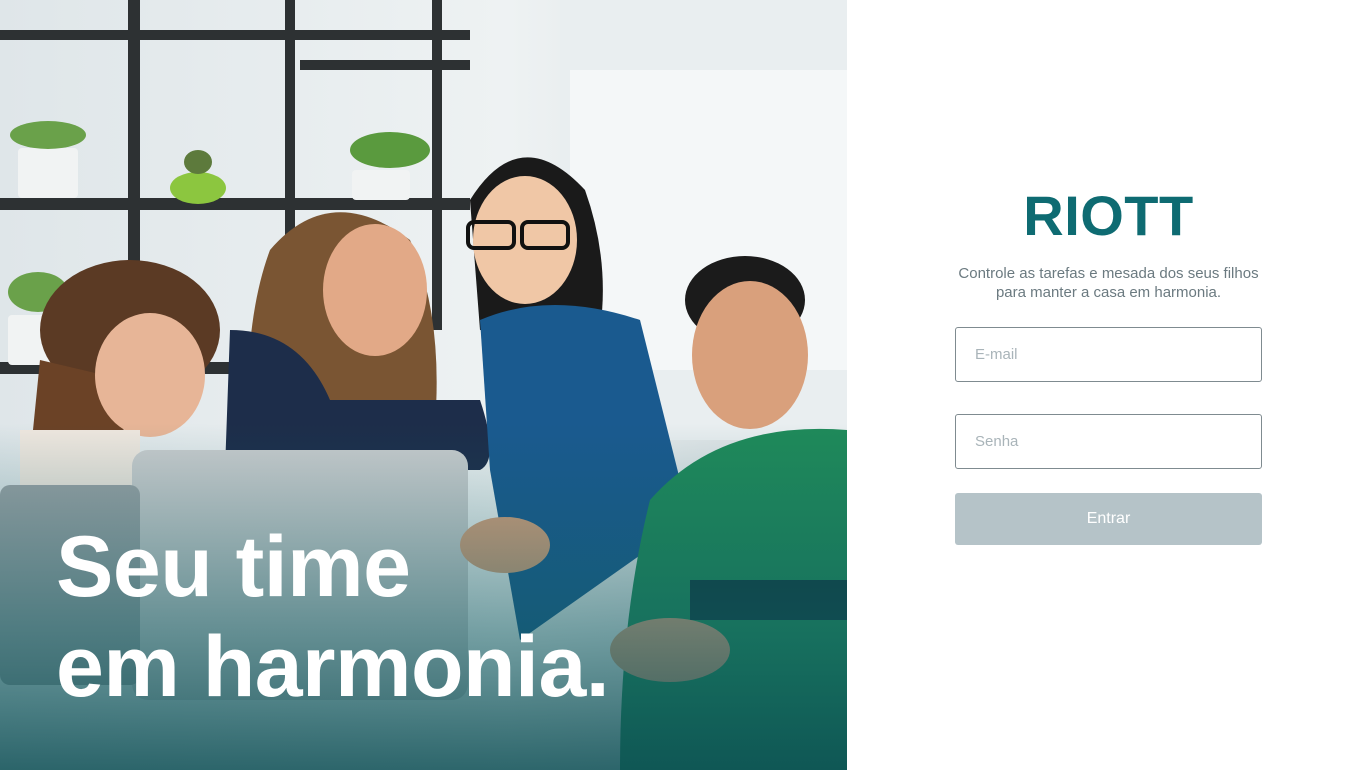 Image resolution: width=1368 pixels, height=770 pixels. Describe the element at coordinates (333, 667) in the screenshot. I see `hero-headline-line-2: em harmonia.` at that location.